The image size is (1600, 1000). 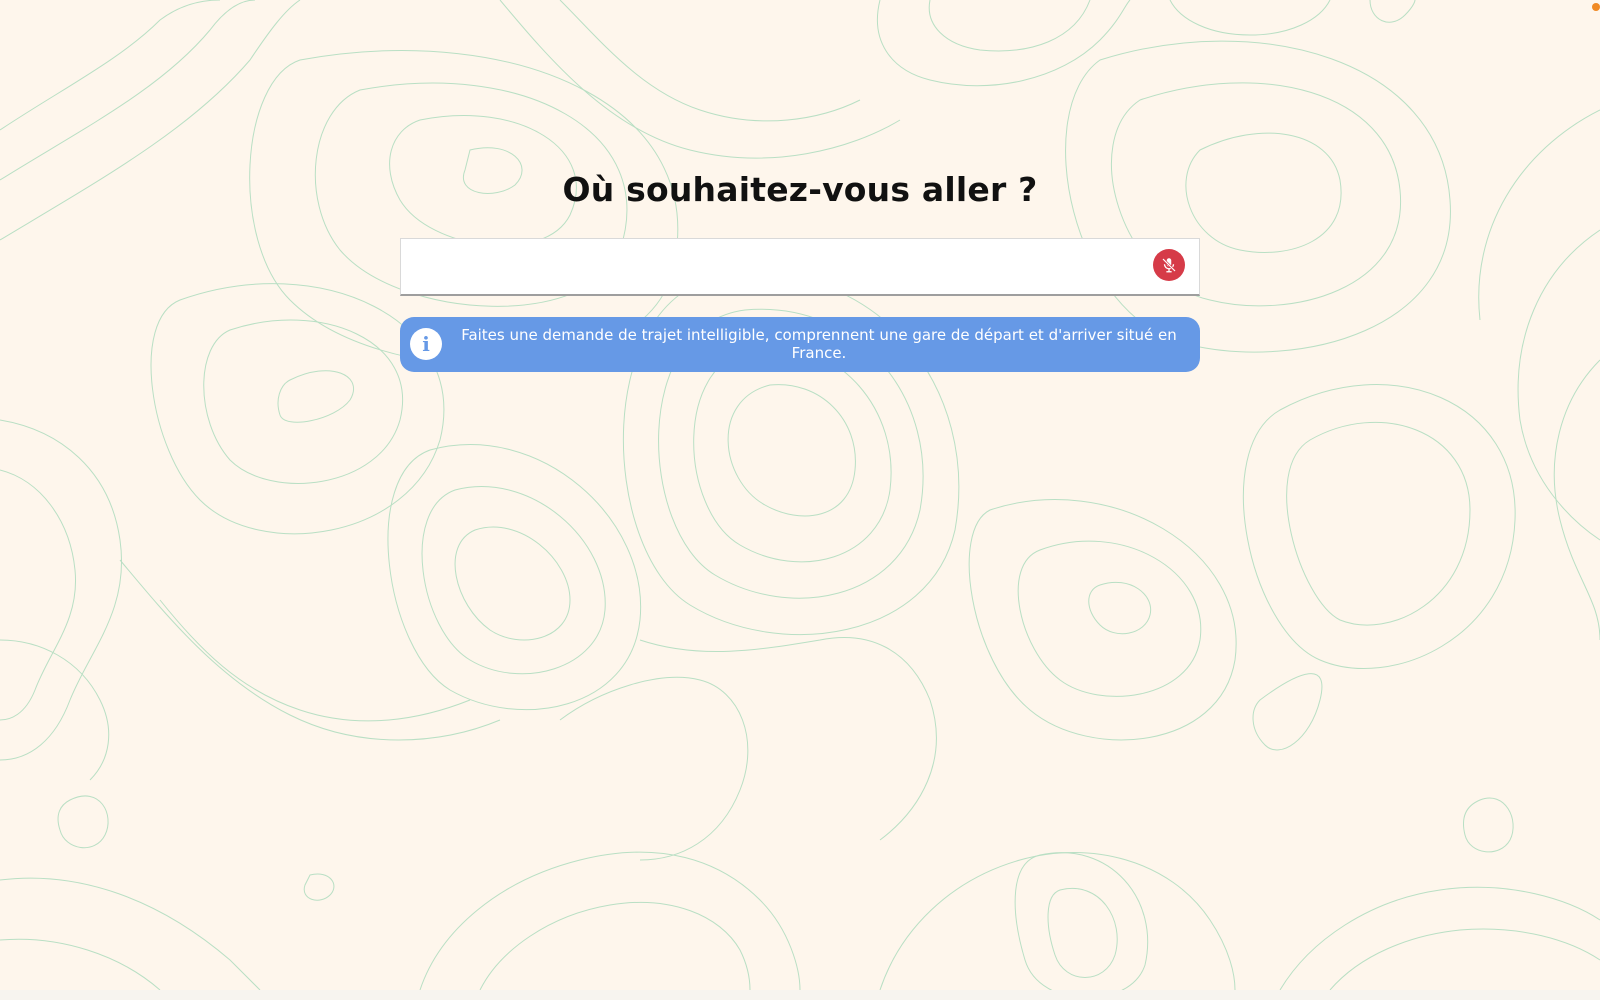 I want to click on search-box, so click(x=800, y=267).